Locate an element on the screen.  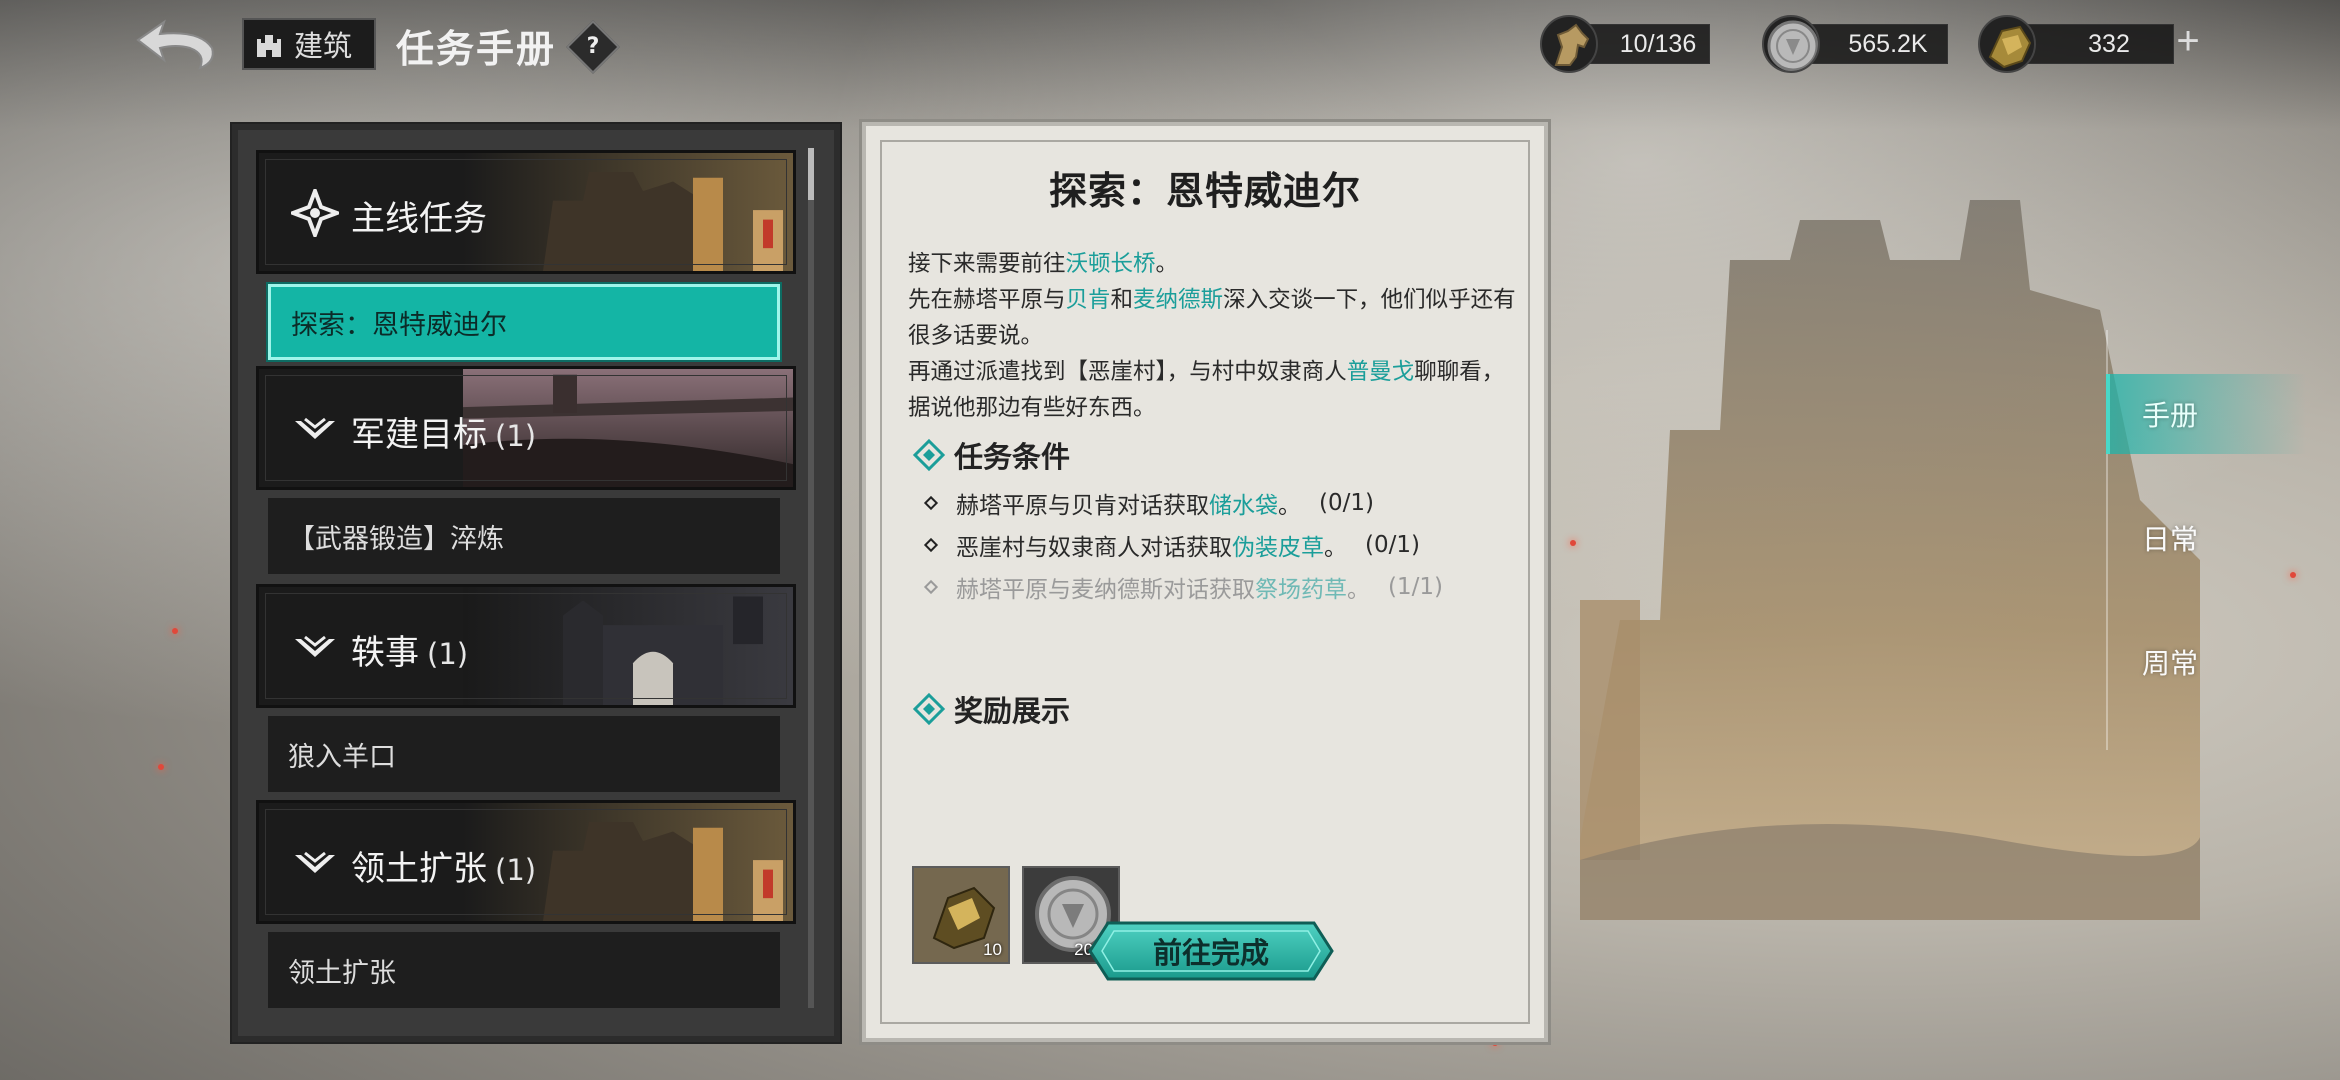
tab-handbook: 手册 is located at coordinates (2206, 414).